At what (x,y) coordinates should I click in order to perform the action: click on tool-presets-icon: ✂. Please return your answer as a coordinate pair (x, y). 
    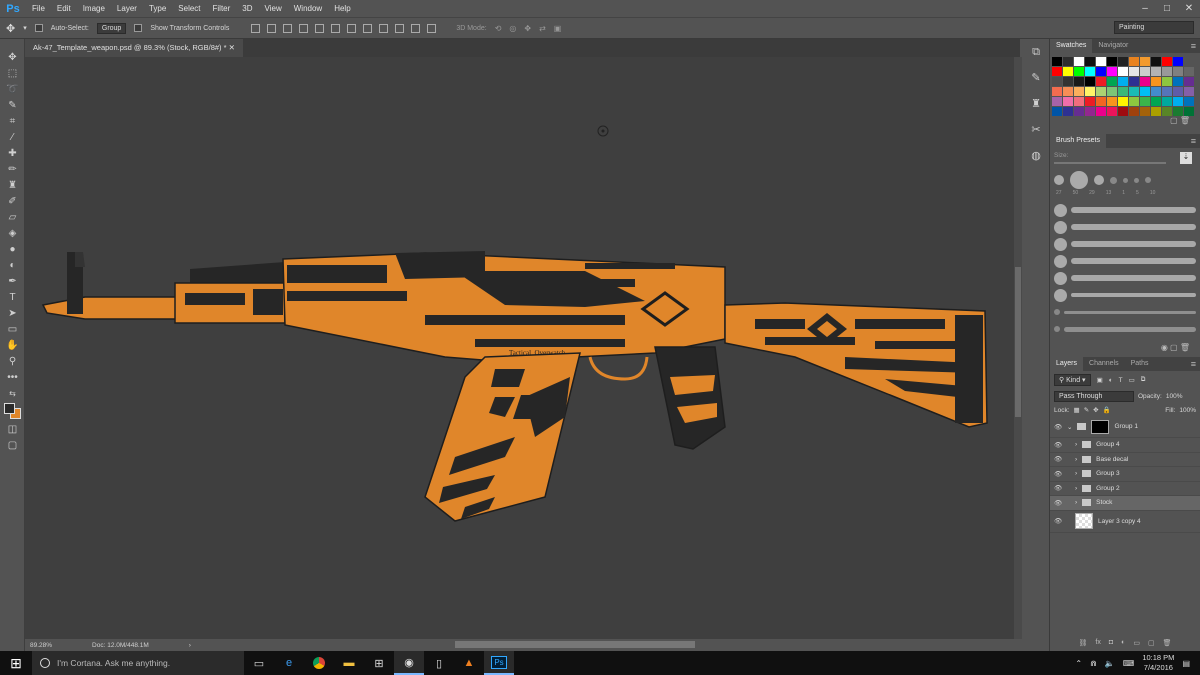
    Looking at the image, I should click on (1036, 130).